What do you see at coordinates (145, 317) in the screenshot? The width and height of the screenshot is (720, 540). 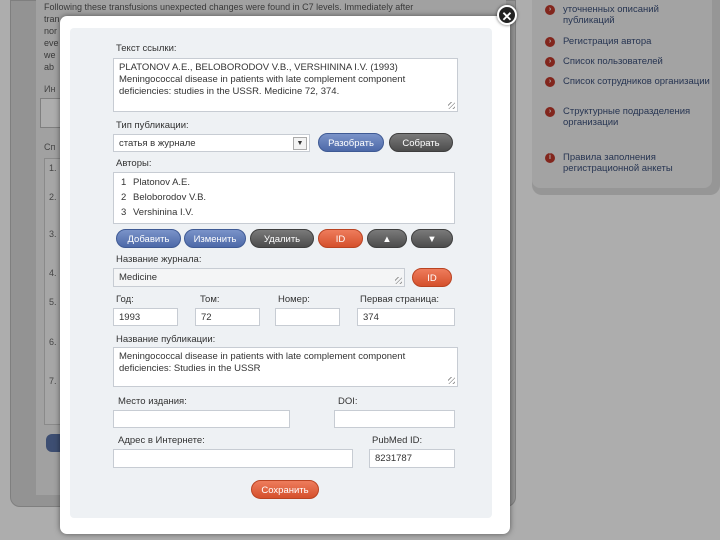 I see `year-field: 1993` at bounding box center [145, 317].